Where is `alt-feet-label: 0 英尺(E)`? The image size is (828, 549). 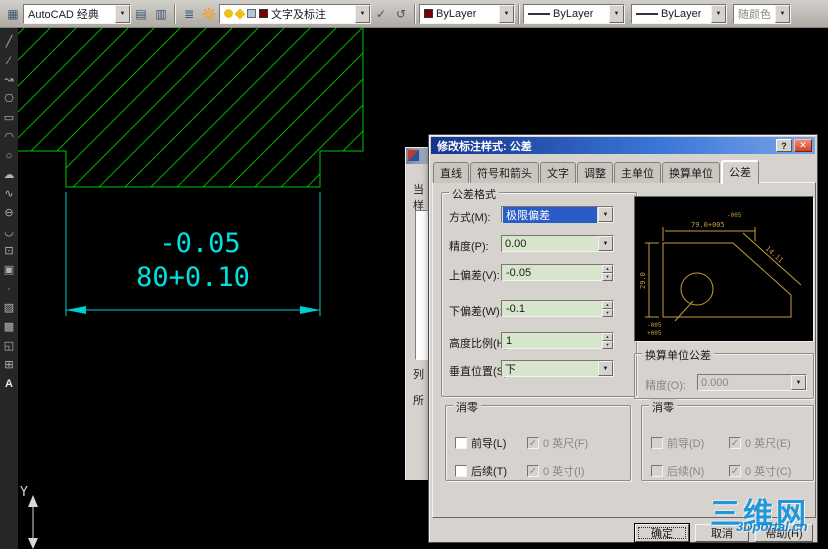 alt-feet-label: 0 英尺(E) is located at coordinates (768, 444).